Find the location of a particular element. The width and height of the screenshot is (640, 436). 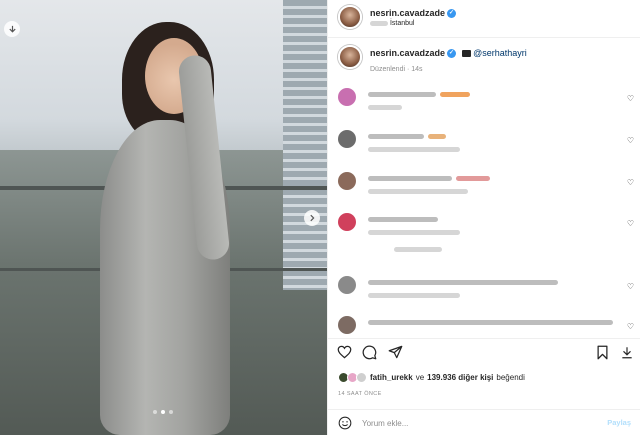

caption-row: nesrin.cavadzade ✓ @serhathayri is located at coordinates (448, 53).